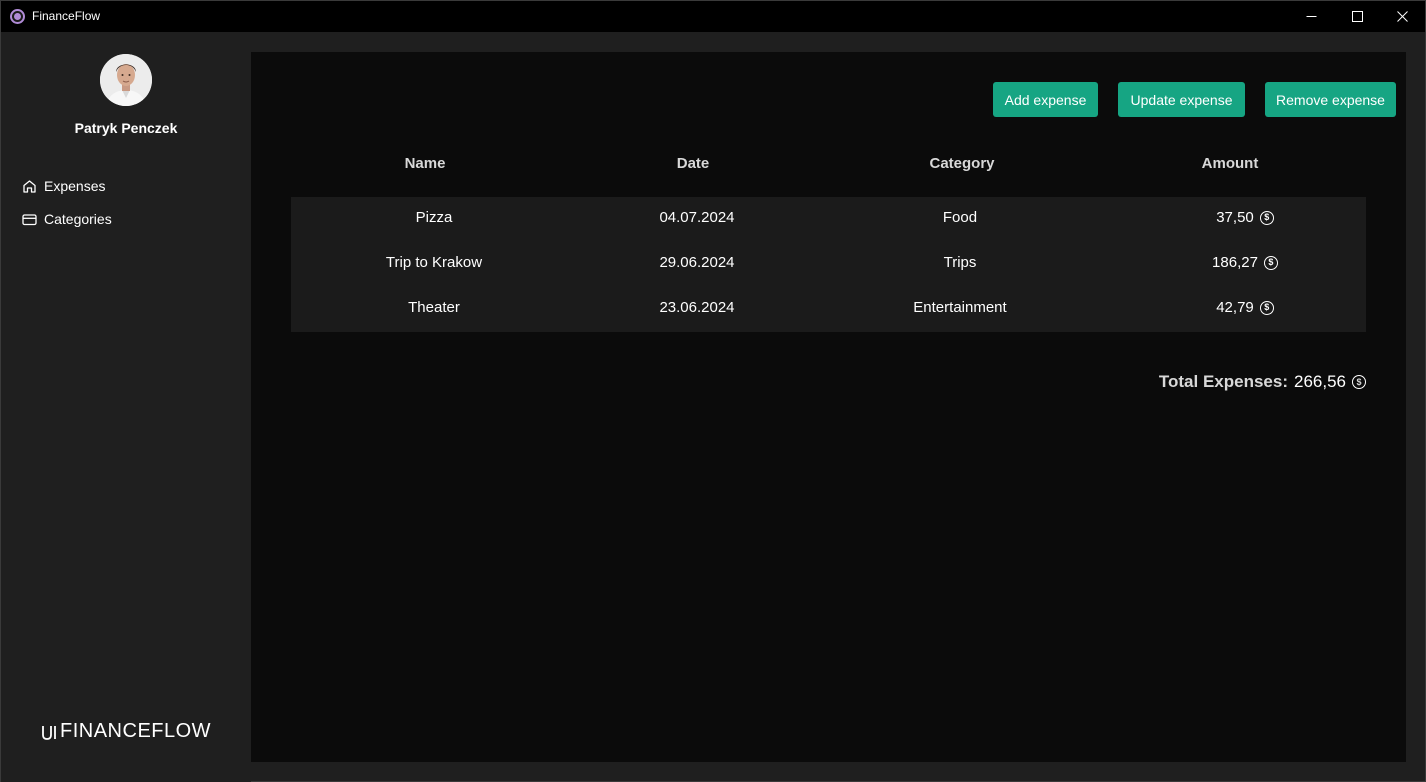 This screenshot has width=1426, height=782. I want to click on close-button, so click(1402, 16).